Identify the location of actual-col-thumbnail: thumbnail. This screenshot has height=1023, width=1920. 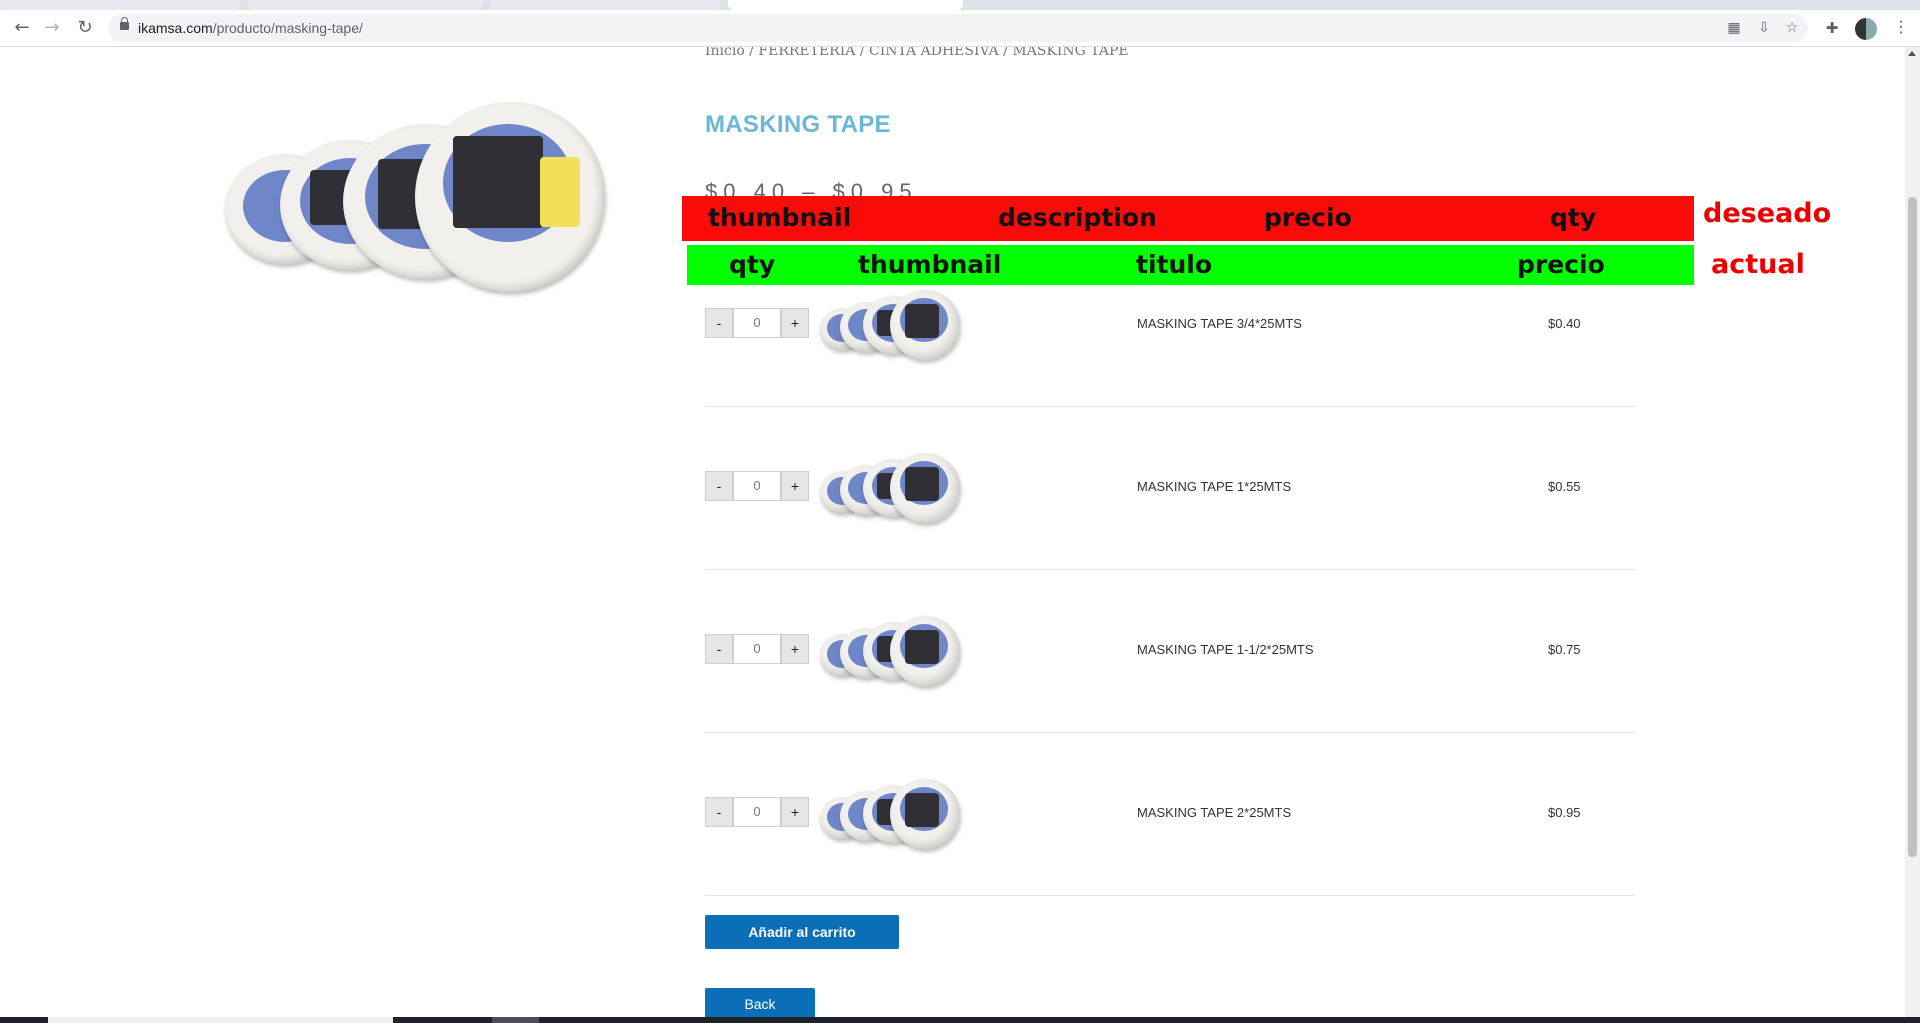
(930, 264).